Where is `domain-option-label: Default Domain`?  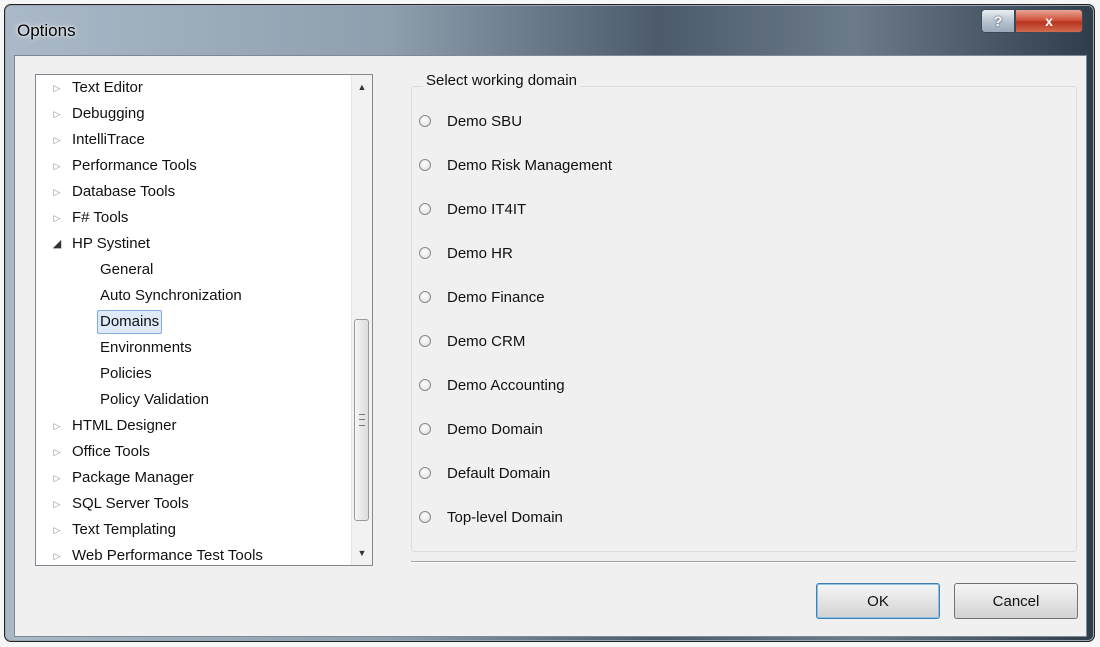
domain-option-label: Default Domain is located at coordinates (499, 473).